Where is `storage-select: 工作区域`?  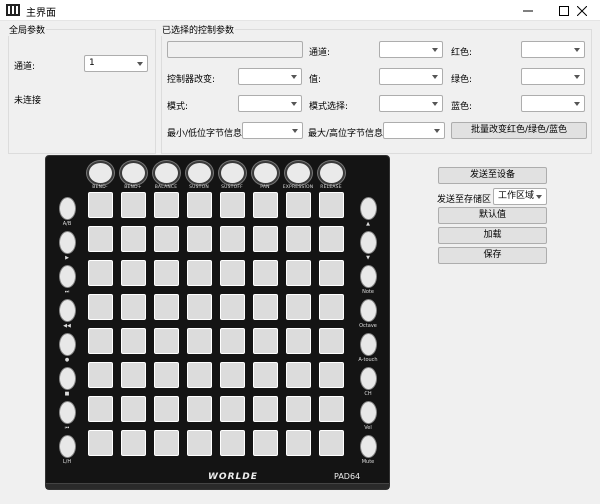
storage-select: 工作区域 is located at coordinates (520, 196).